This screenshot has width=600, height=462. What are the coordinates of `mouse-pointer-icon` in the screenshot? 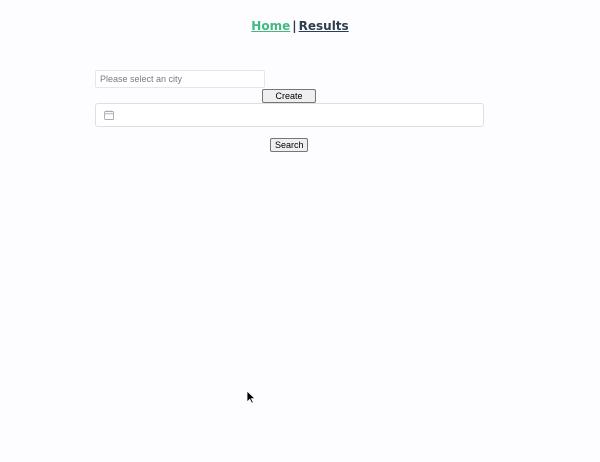 It's located at (251, 397).